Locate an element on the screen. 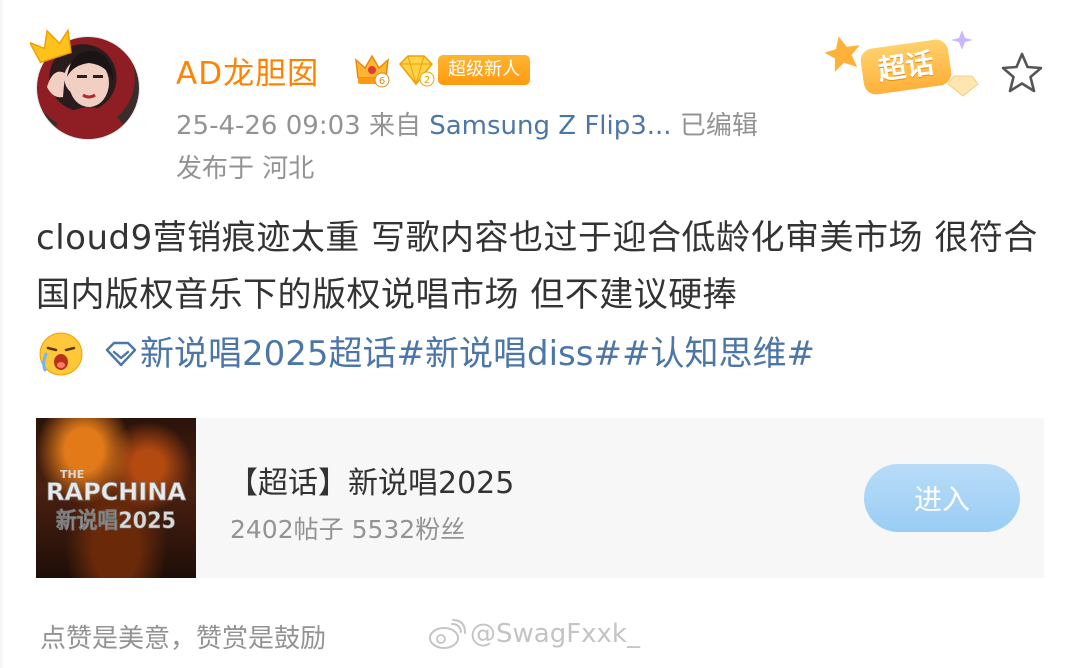 This screenshot has width=1080, height=668. svg-text: 新说唱2025 is located at coordinates (116, 521).